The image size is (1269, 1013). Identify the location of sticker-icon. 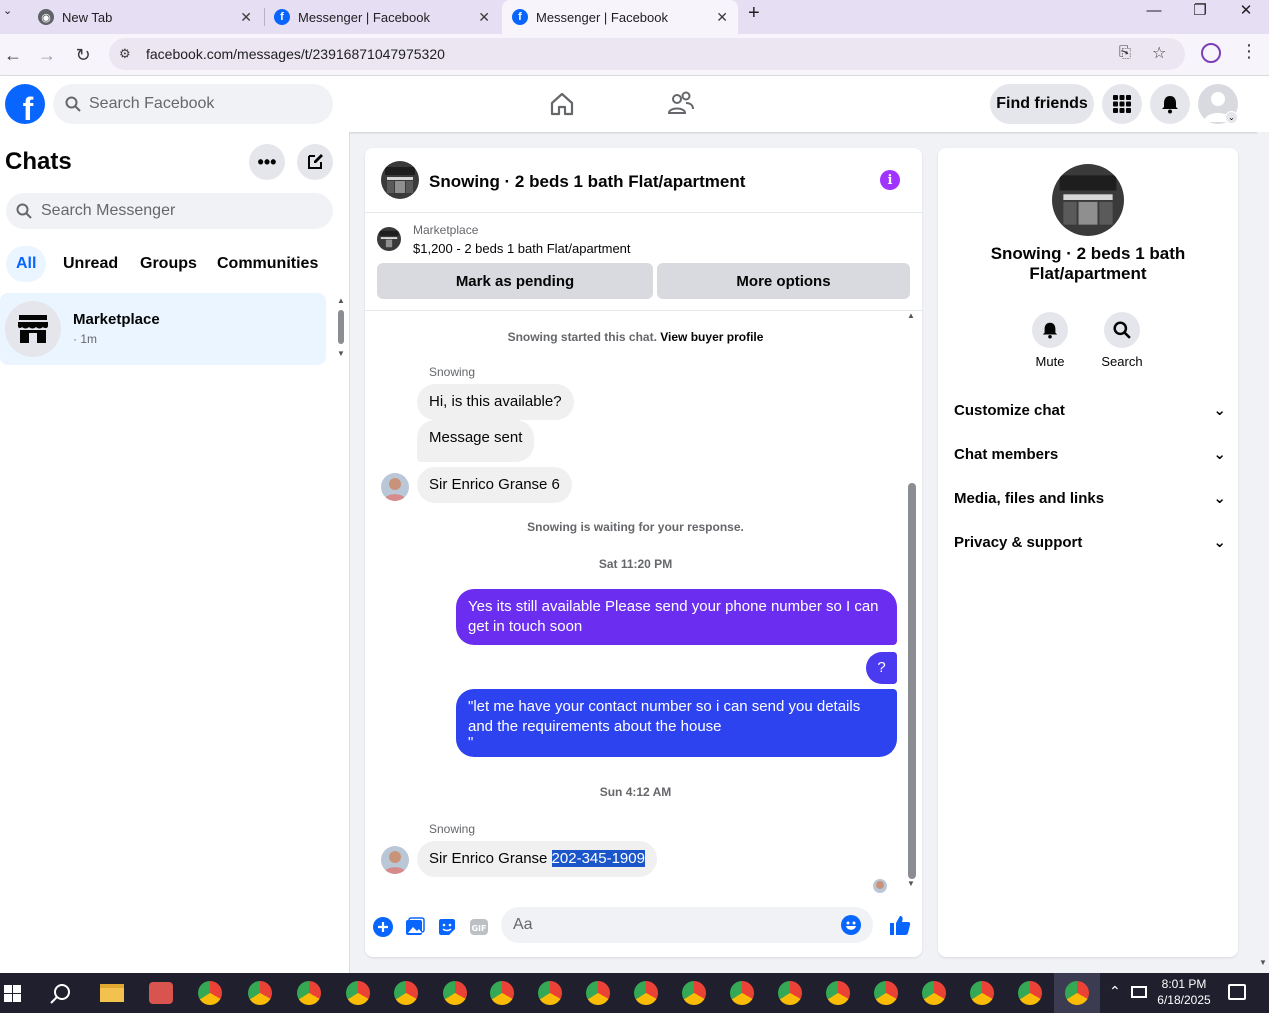
(447, 927).